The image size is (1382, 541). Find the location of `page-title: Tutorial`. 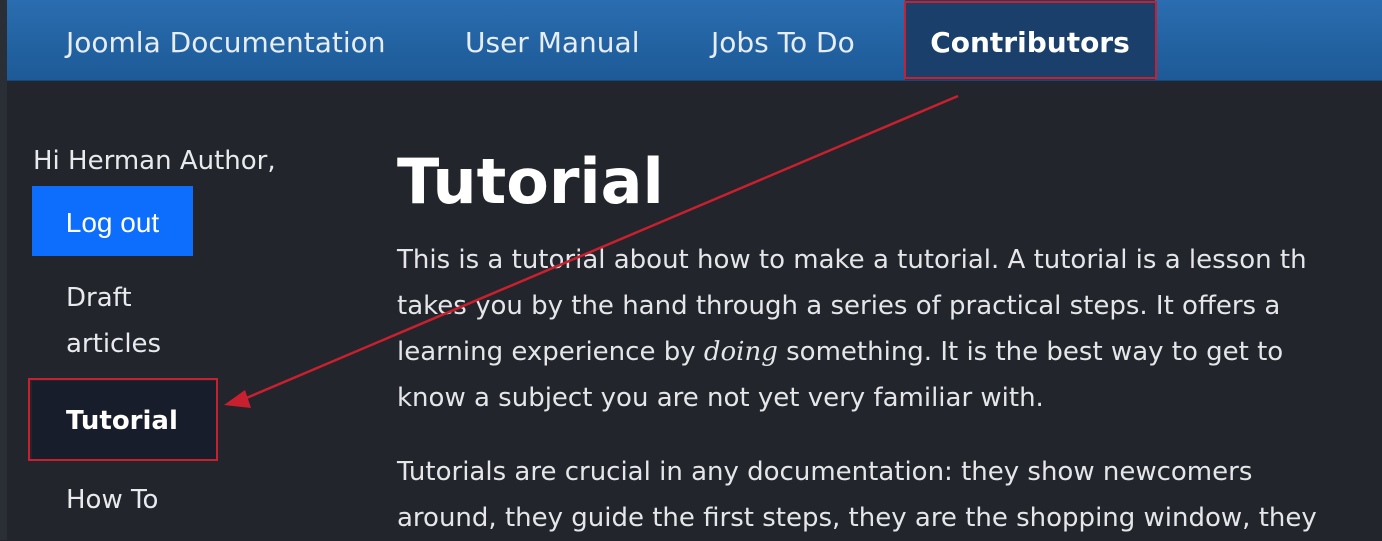

page-title: Tutorial is located at coordinates (530, 181).